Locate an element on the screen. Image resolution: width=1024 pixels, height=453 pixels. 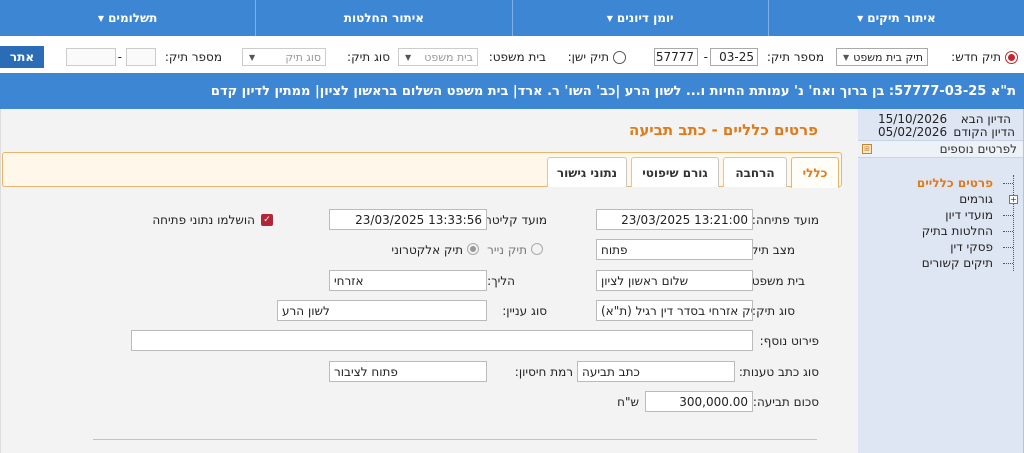
procedure-label: הליך: is located at coordinates (501, 281).